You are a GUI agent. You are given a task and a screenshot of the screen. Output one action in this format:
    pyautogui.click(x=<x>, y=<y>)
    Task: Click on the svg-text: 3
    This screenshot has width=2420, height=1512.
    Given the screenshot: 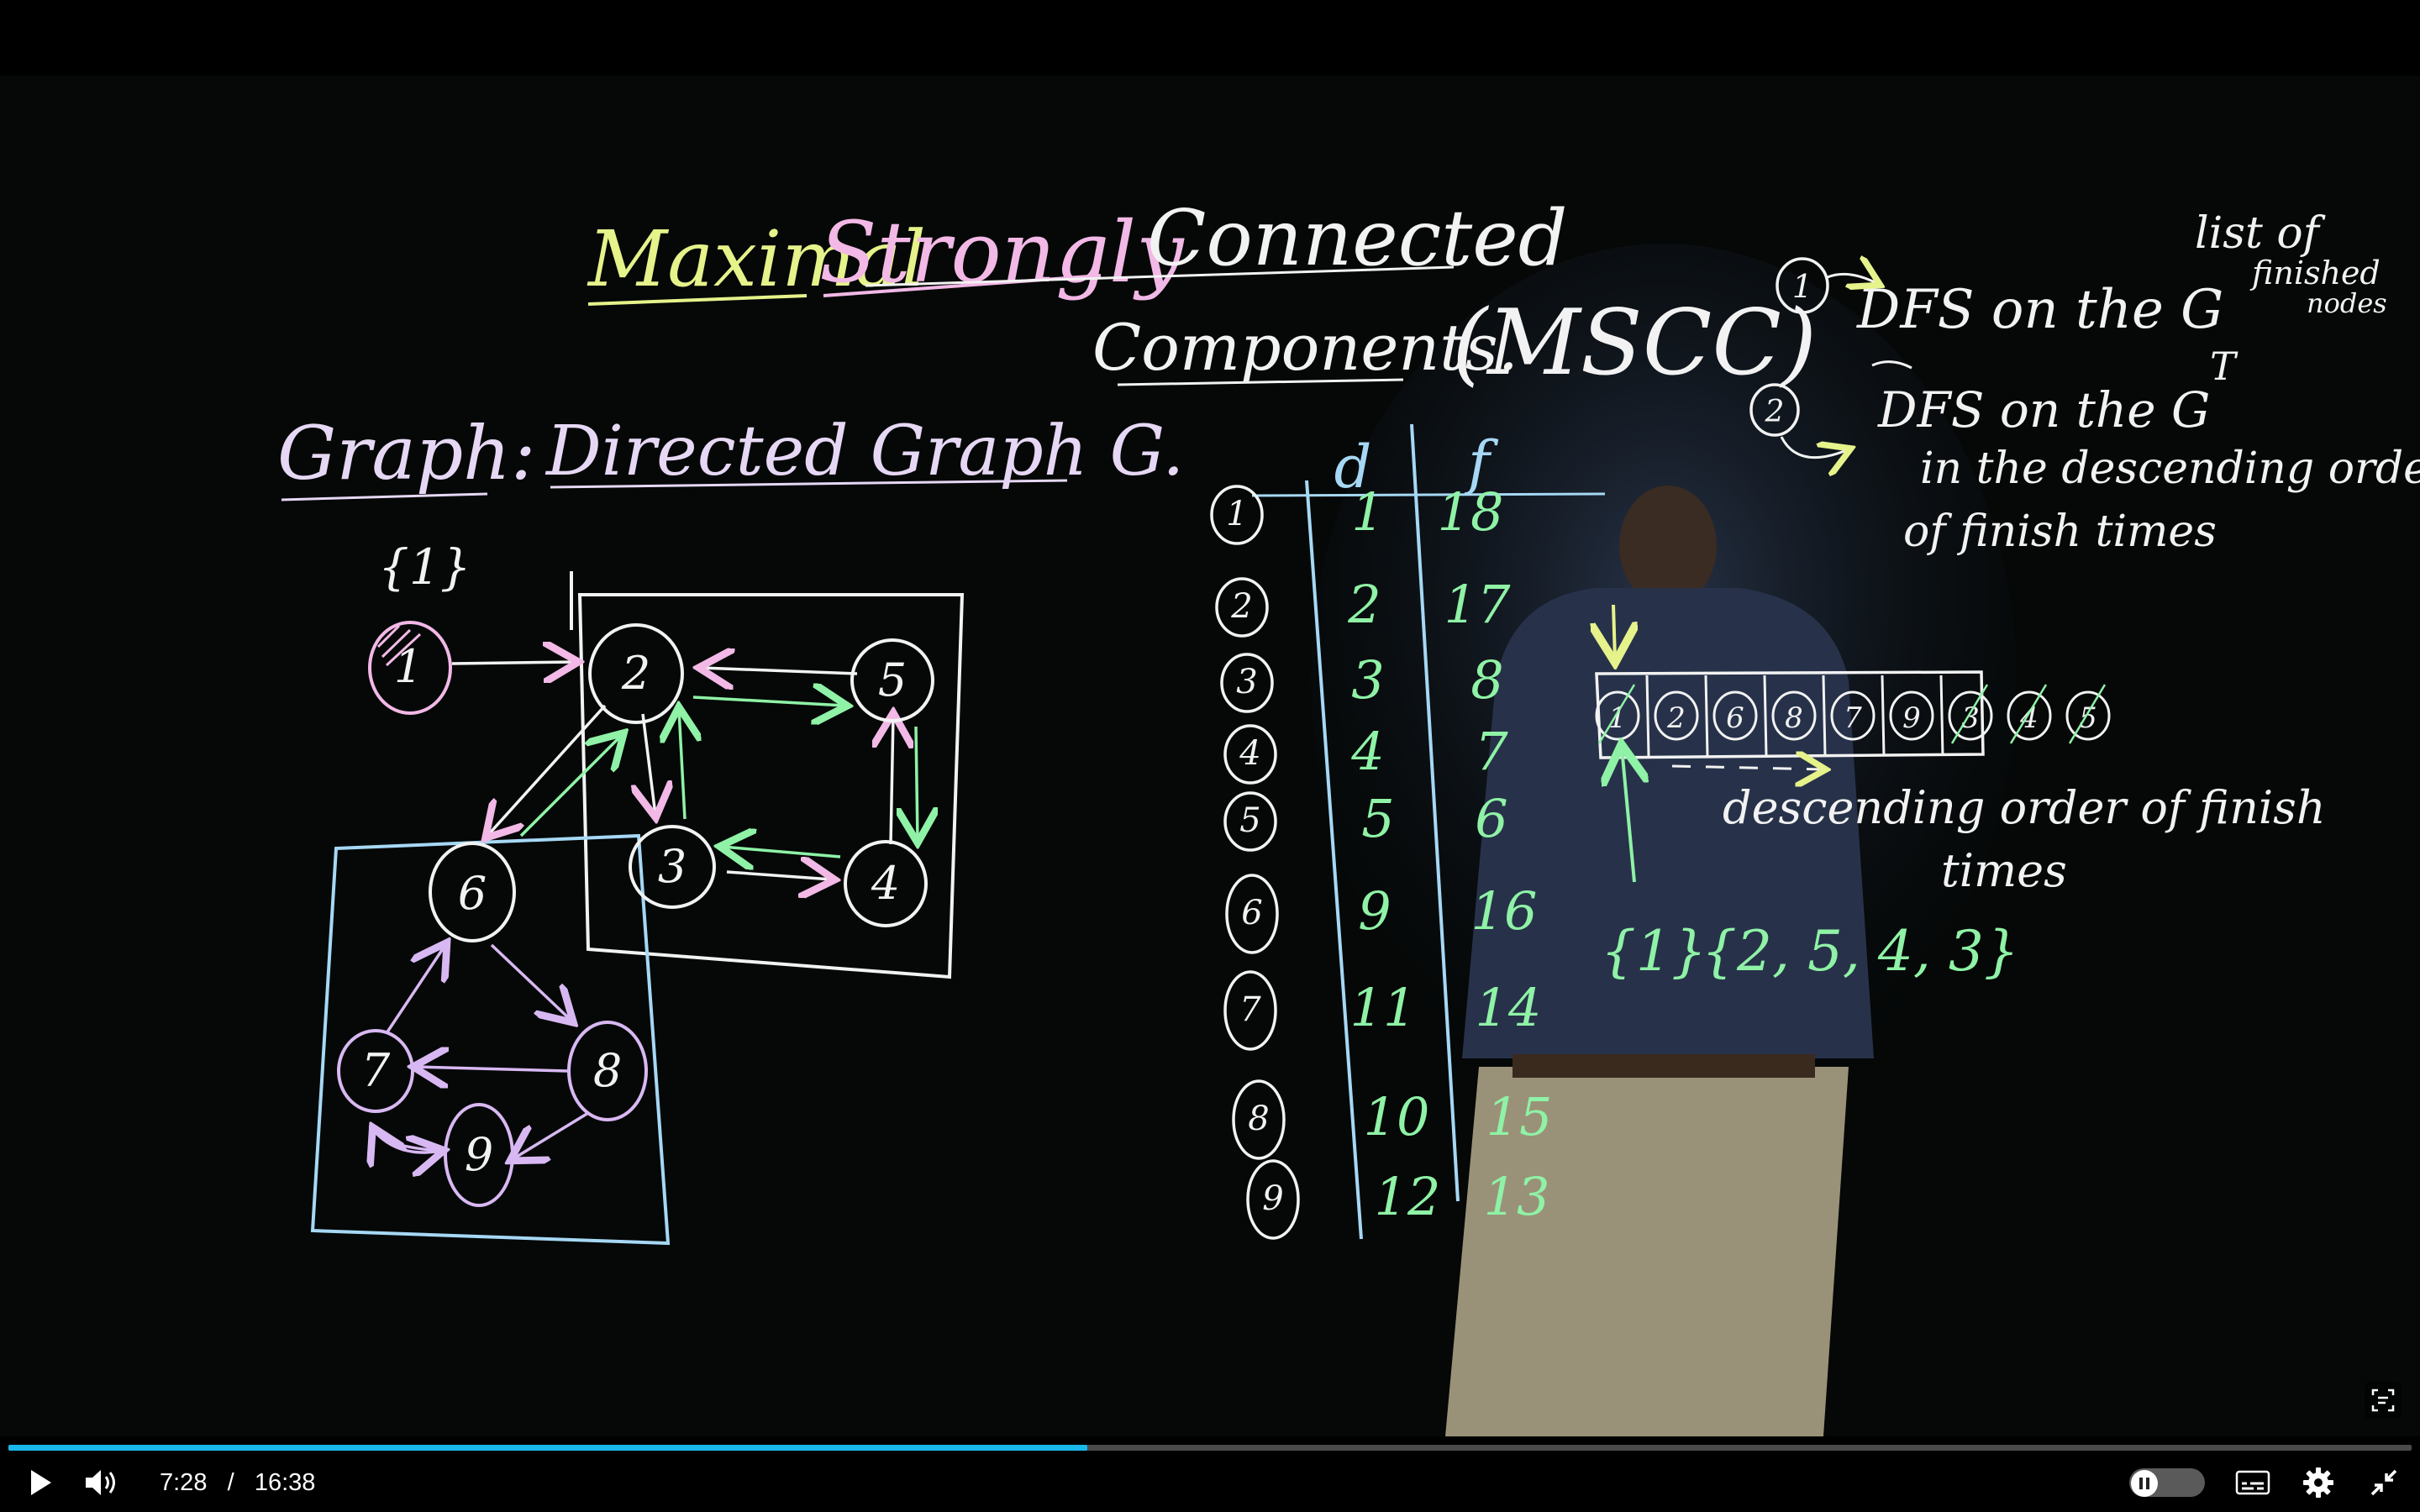 What is the action you would take?
    pyautogui.click(x=673, y=866)
    